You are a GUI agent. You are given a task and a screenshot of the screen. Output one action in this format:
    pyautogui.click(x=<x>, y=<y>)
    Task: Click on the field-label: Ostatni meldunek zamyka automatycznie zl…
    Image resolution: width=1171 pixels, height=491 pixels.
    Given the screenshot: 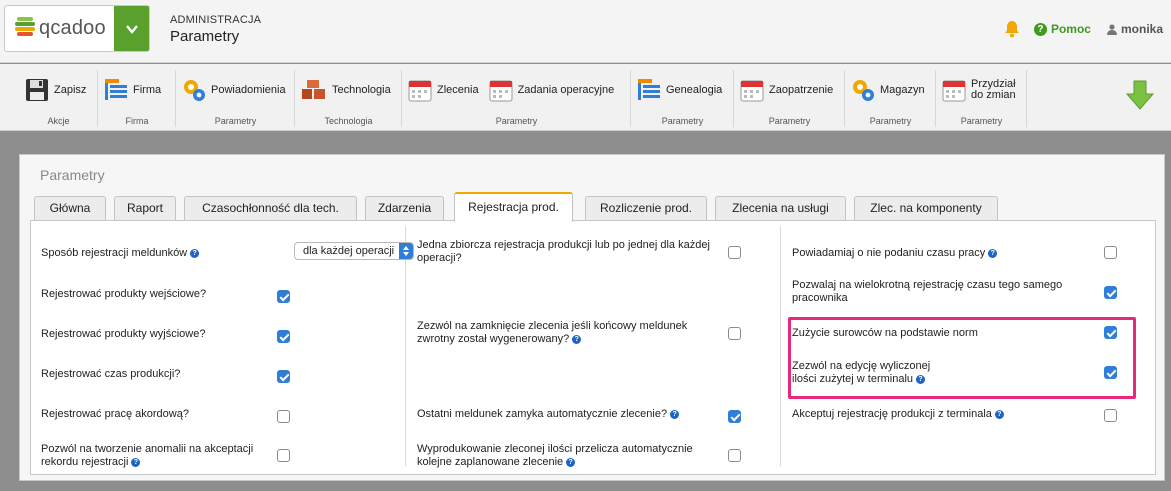 What is the action you would take?
    pyautogui.click(x=567, y=414)
    